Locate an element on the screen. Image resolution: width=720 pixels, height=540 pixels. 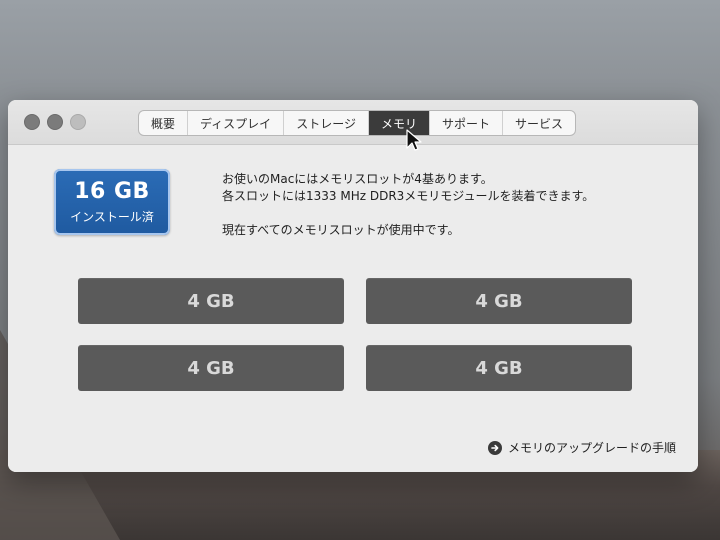
info-line: 各スロットには1333 MHz DDR3メモリモジュールを装着できます。 is located at coordinates (408, 196).